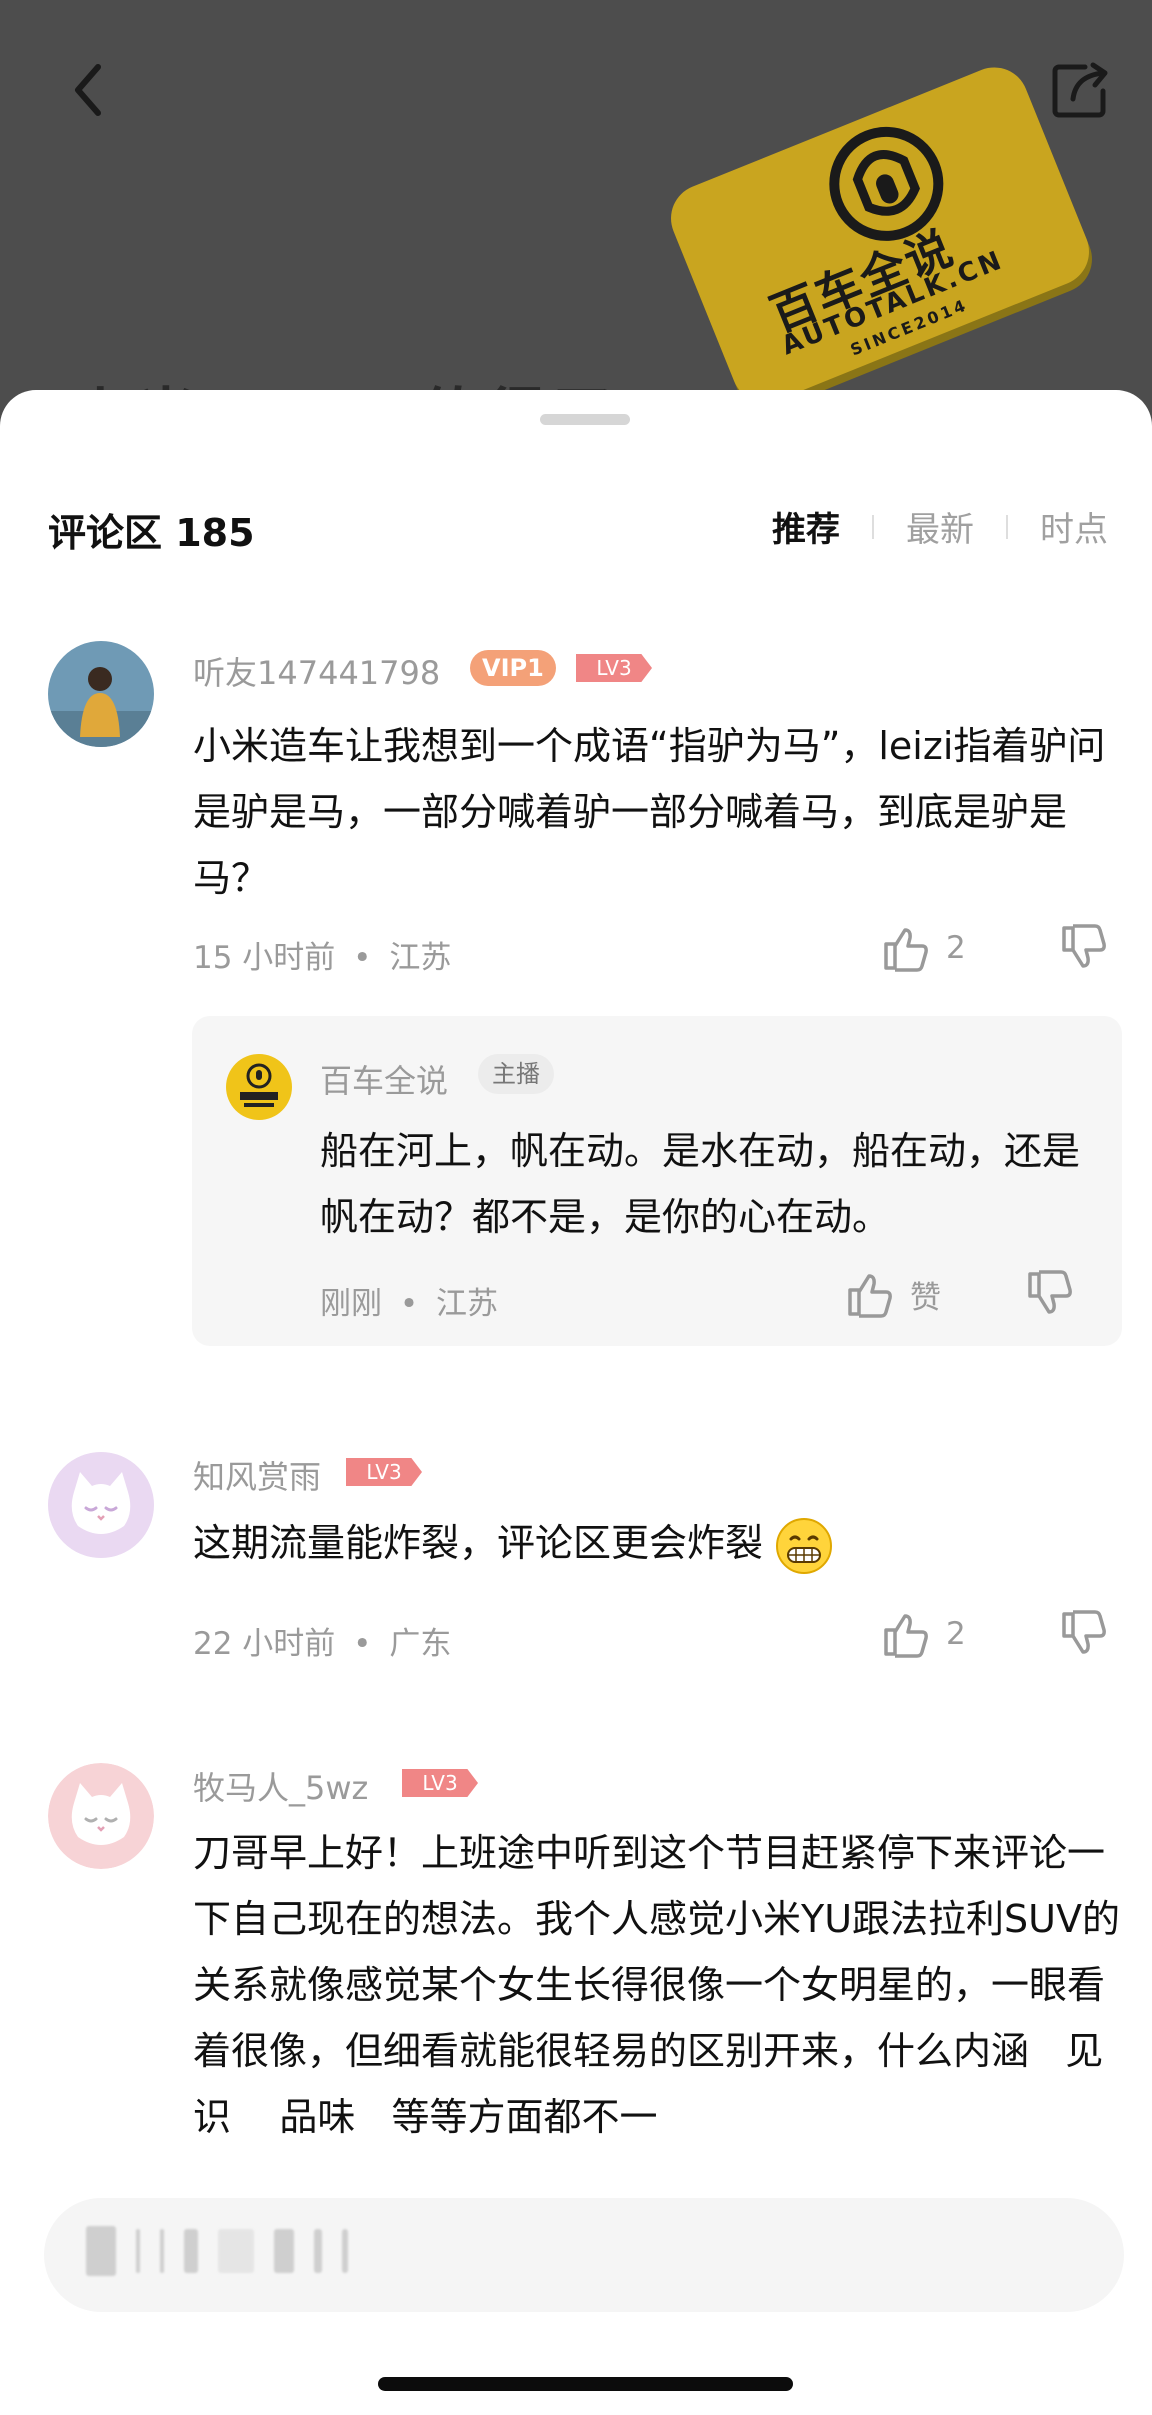 This screenshot has width=1152, height=2415. What do you see at coordinates (217, 2251) in the screenshot?
I see `input-placeholder` at bounding box center [217, 2251].